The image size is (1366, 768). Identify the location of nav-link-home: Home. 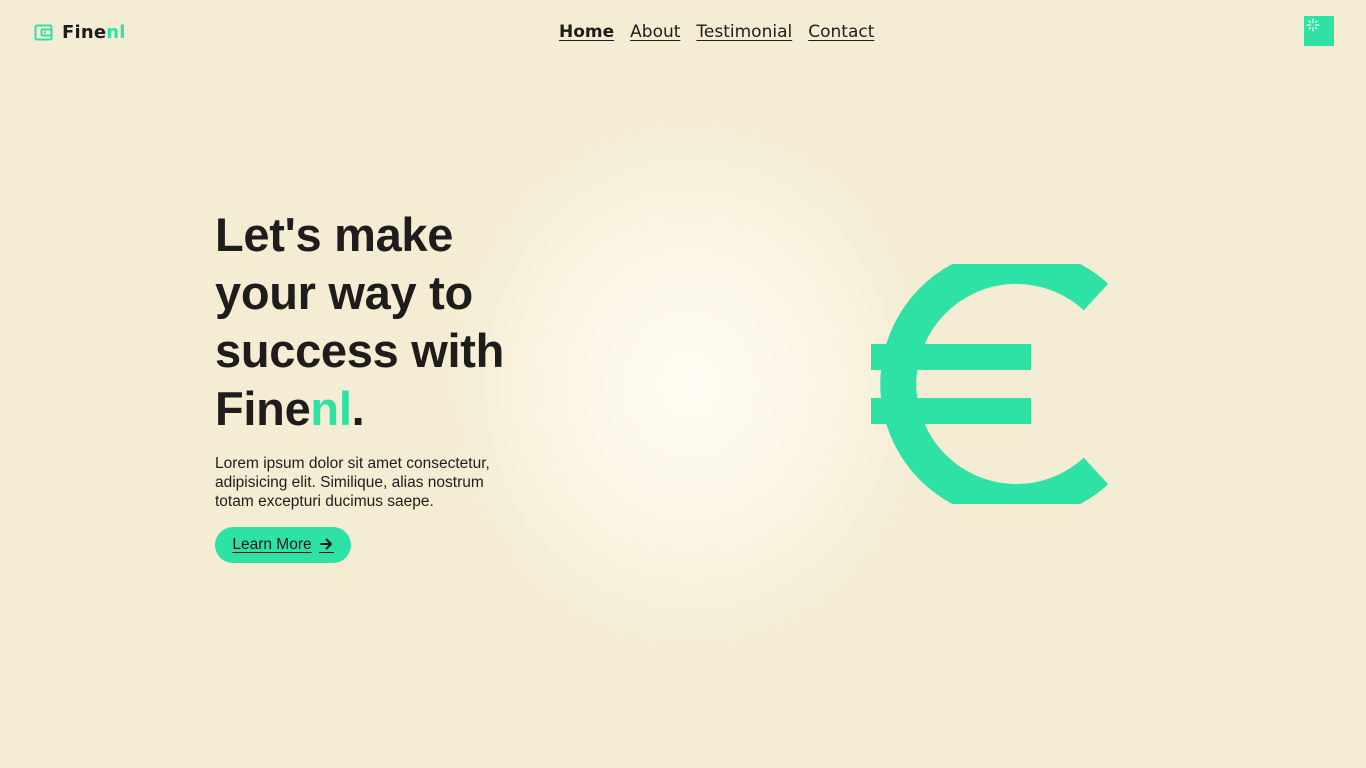
(586, 32).